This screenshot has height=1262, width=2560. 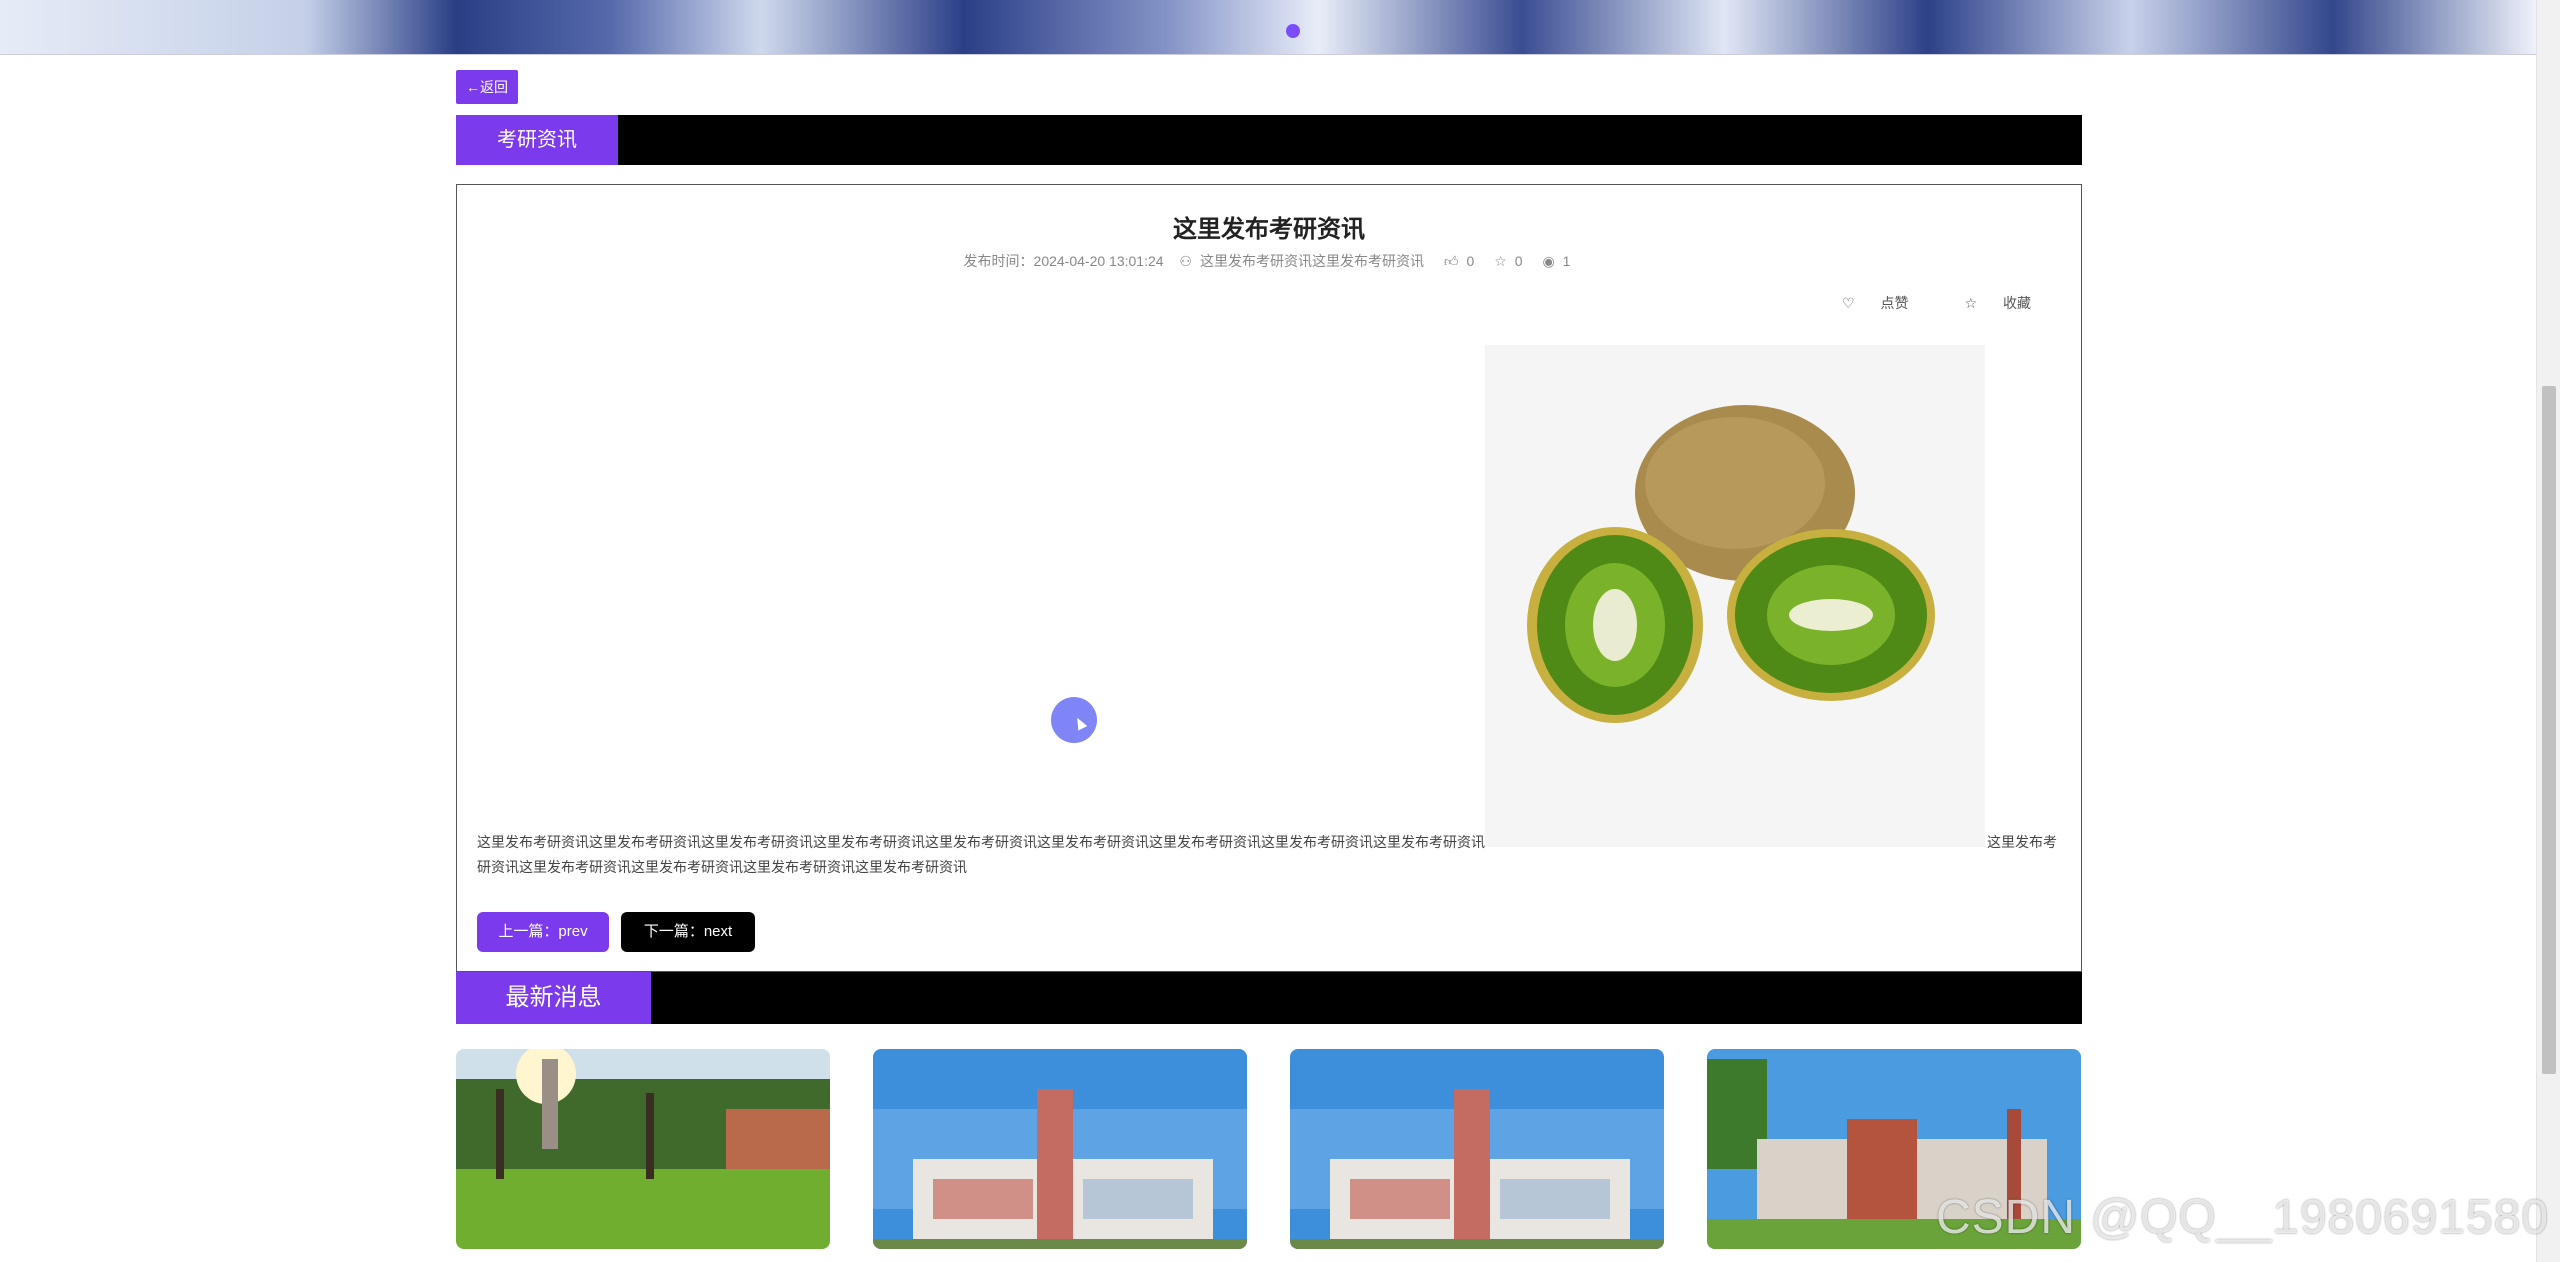 I want to click on scrollbar, so click(x=2548, y=631).